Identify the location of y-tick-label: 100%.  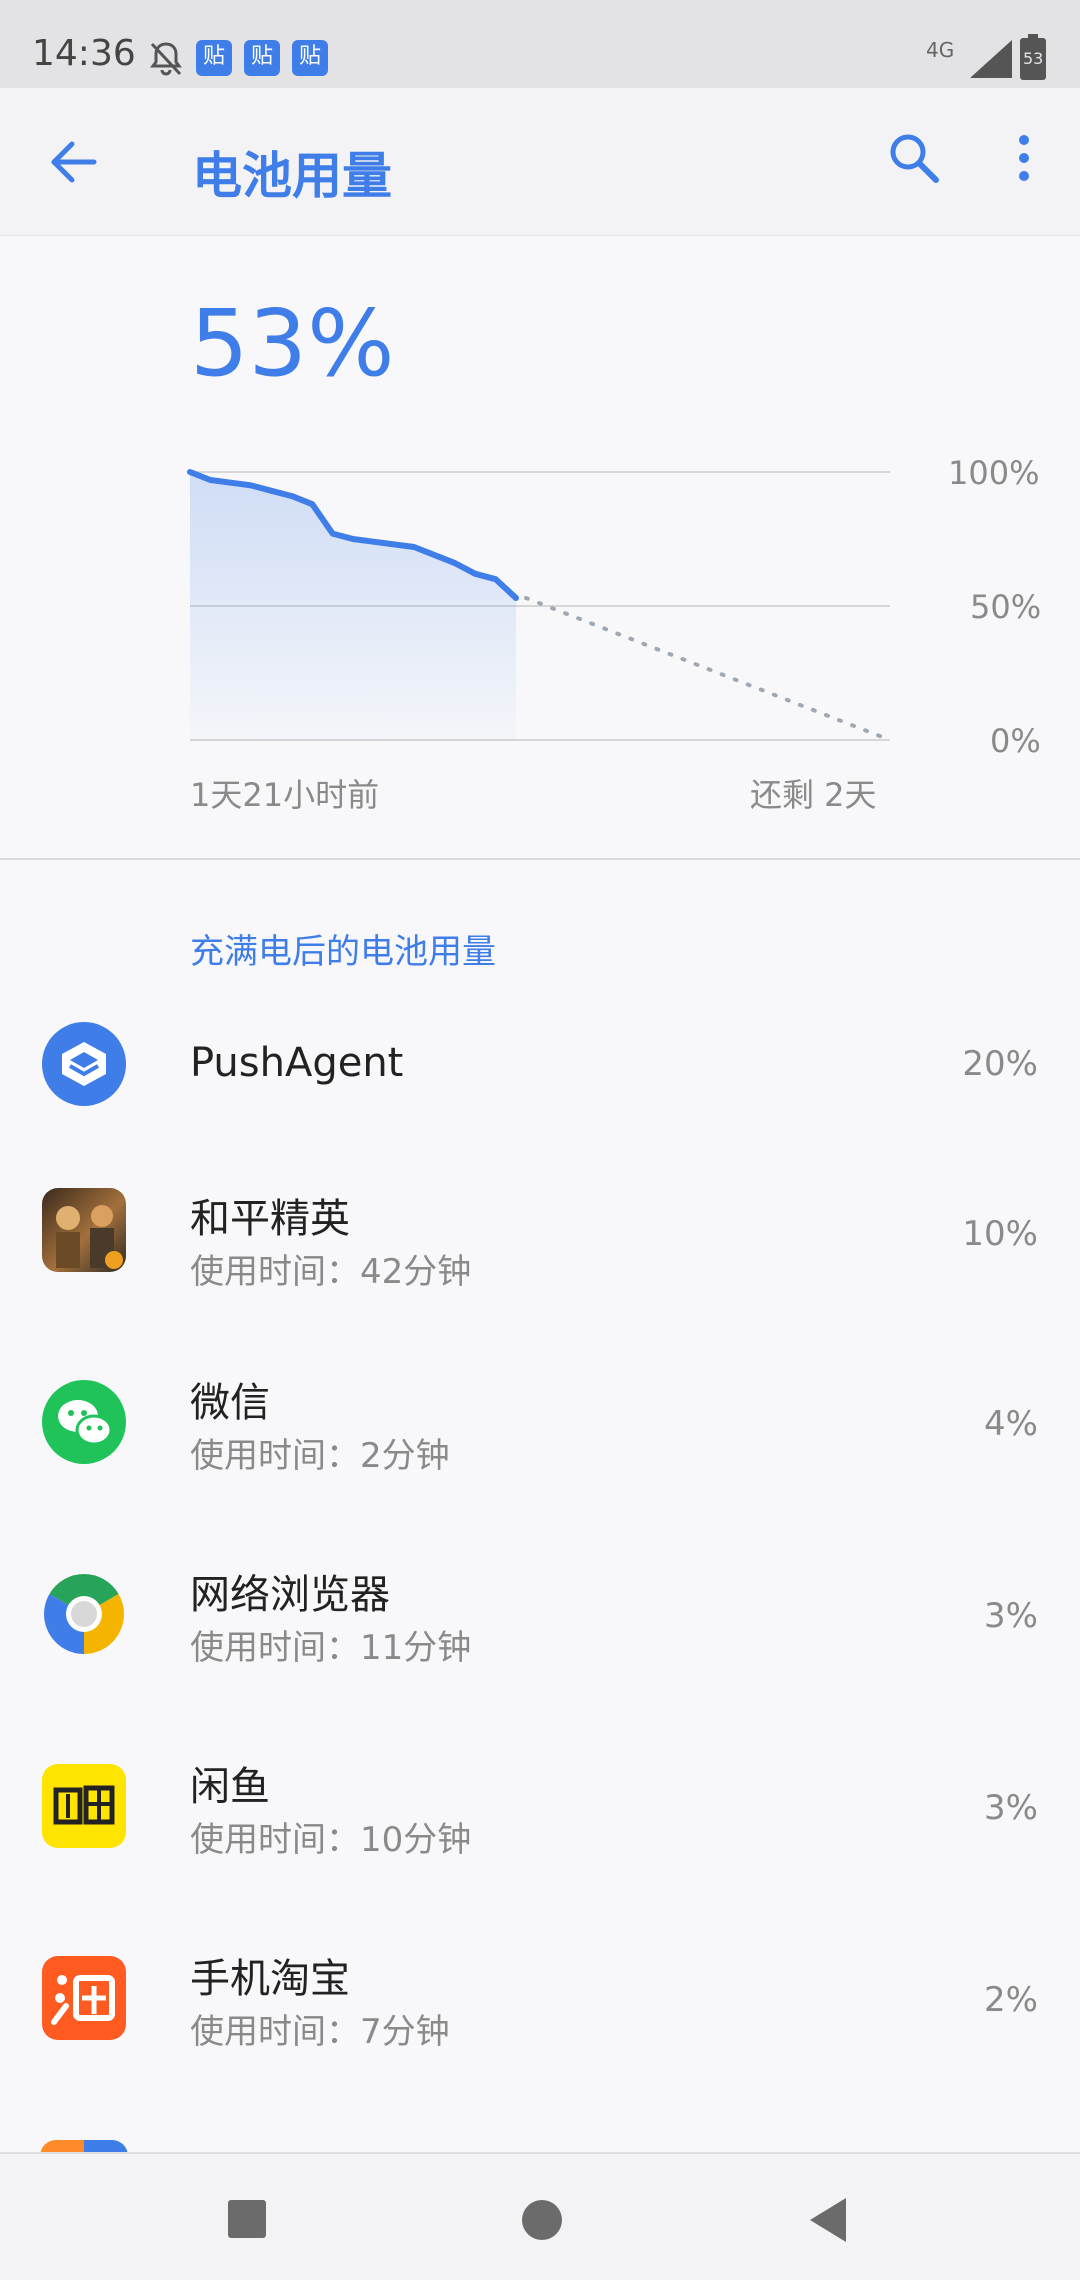
(994, 473).